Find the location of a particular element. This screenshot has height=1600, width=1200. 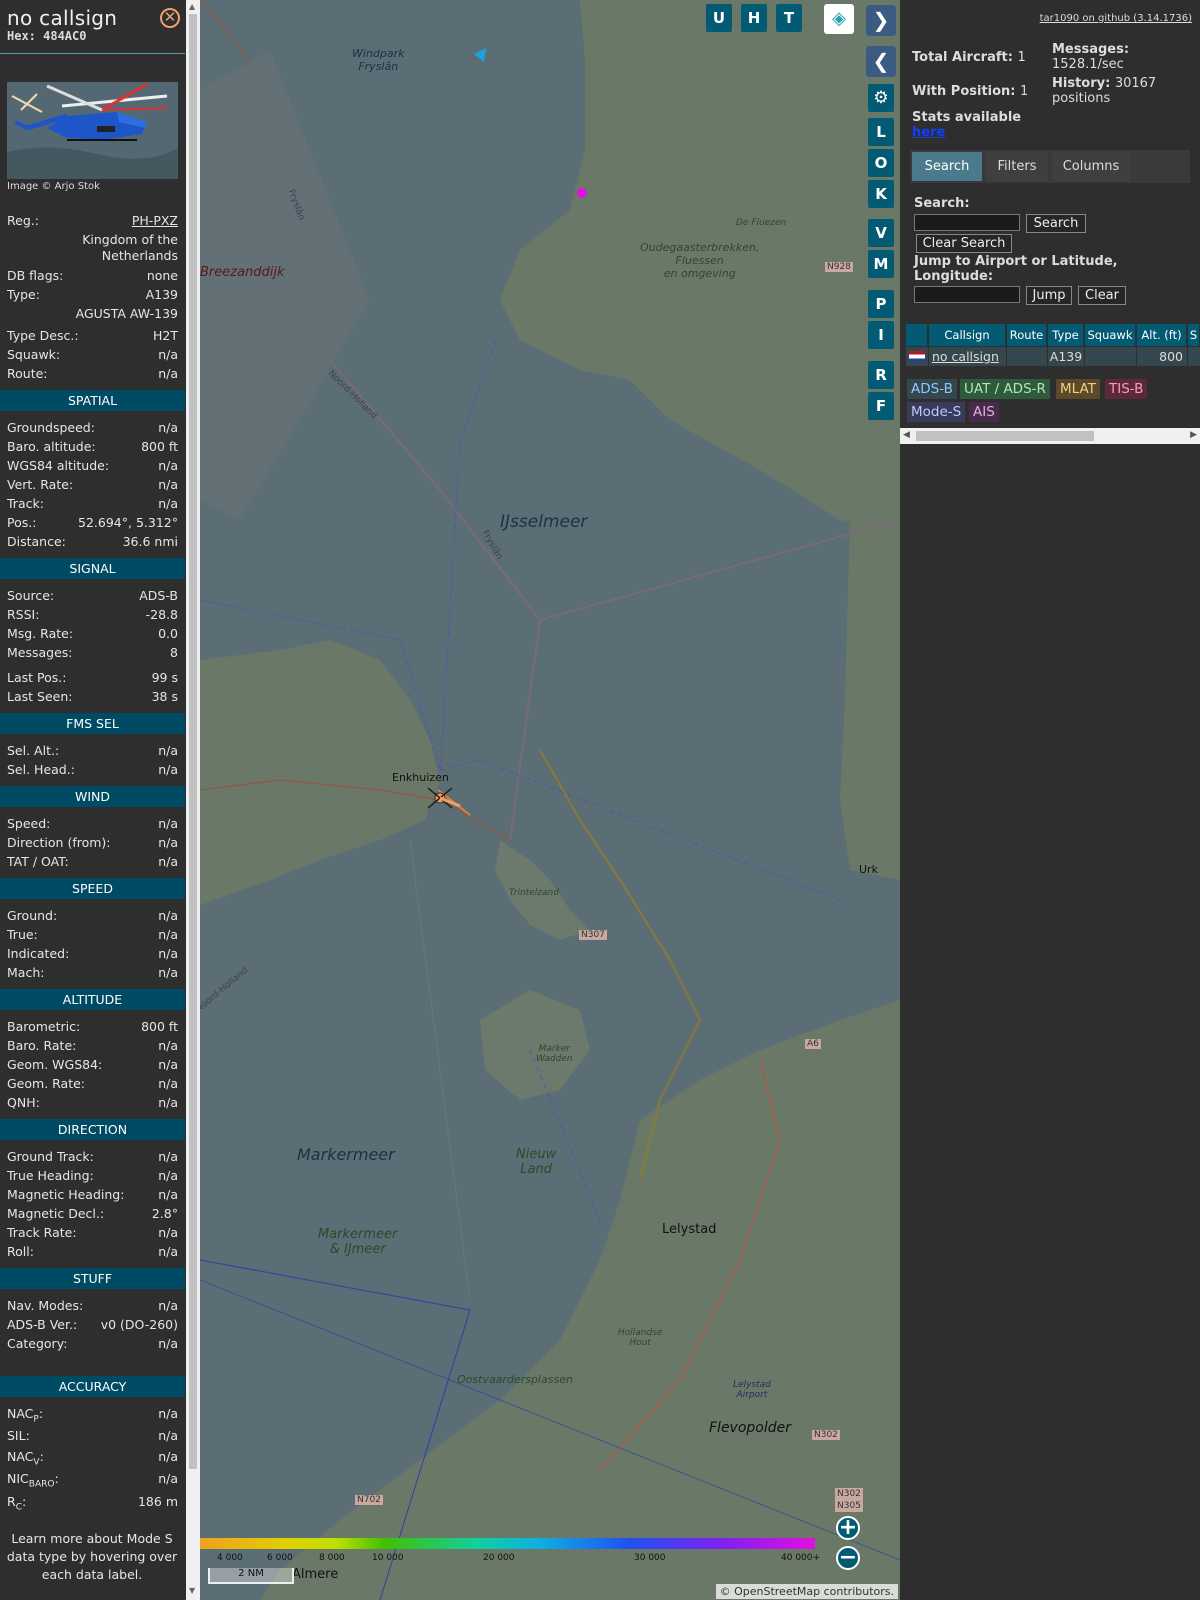

source-chip-modes: Mode-S is located at coordinates (936, 412).